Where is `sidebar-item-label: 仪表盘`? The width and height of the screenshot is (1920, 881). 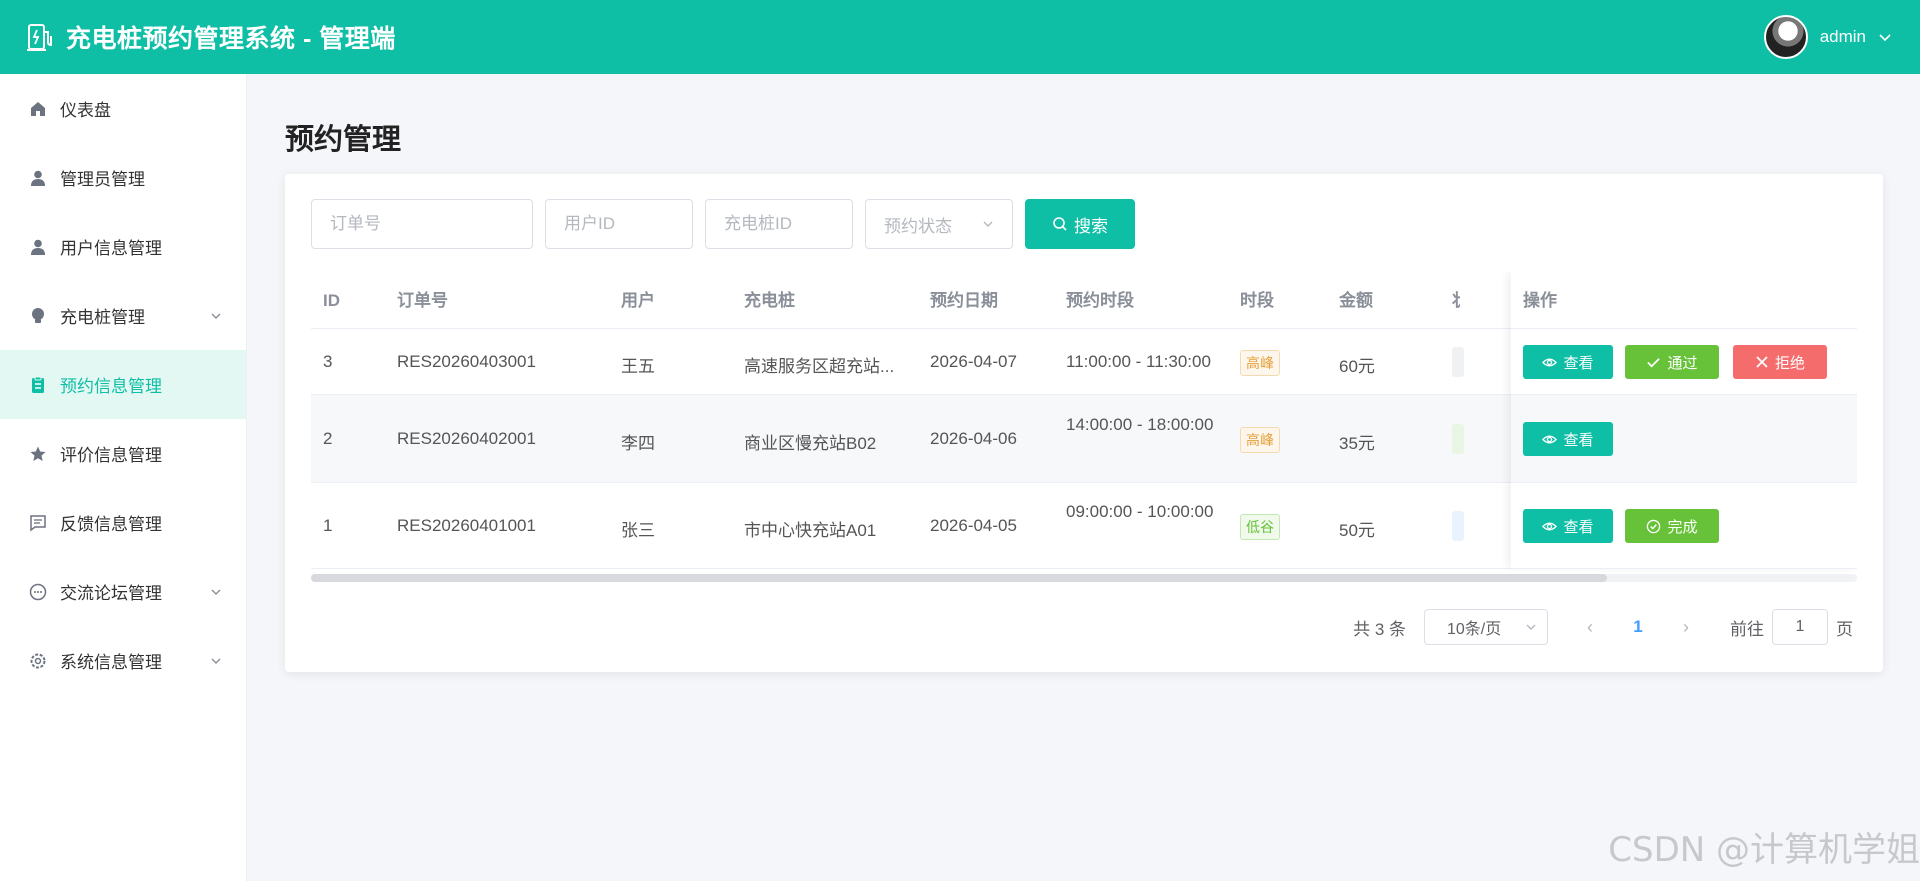
sidebar-item-label: 仪表盘 is located at coordinates (85, 110).